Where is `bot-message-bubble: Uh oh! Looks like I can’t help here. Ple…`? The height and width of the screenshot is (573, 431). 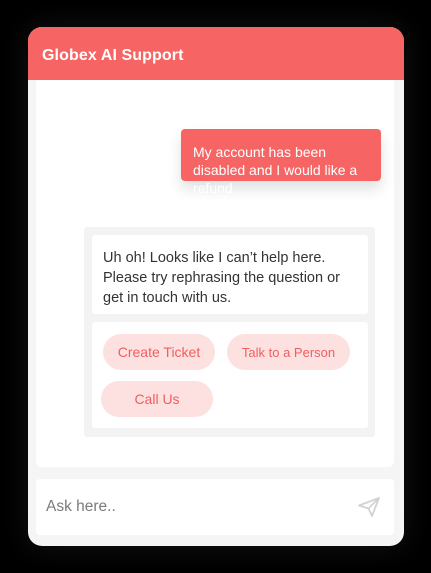
bot-message-bubble: Uh oh! Looks like I can’t help here. Ple… is located at coordinates (230, 274).